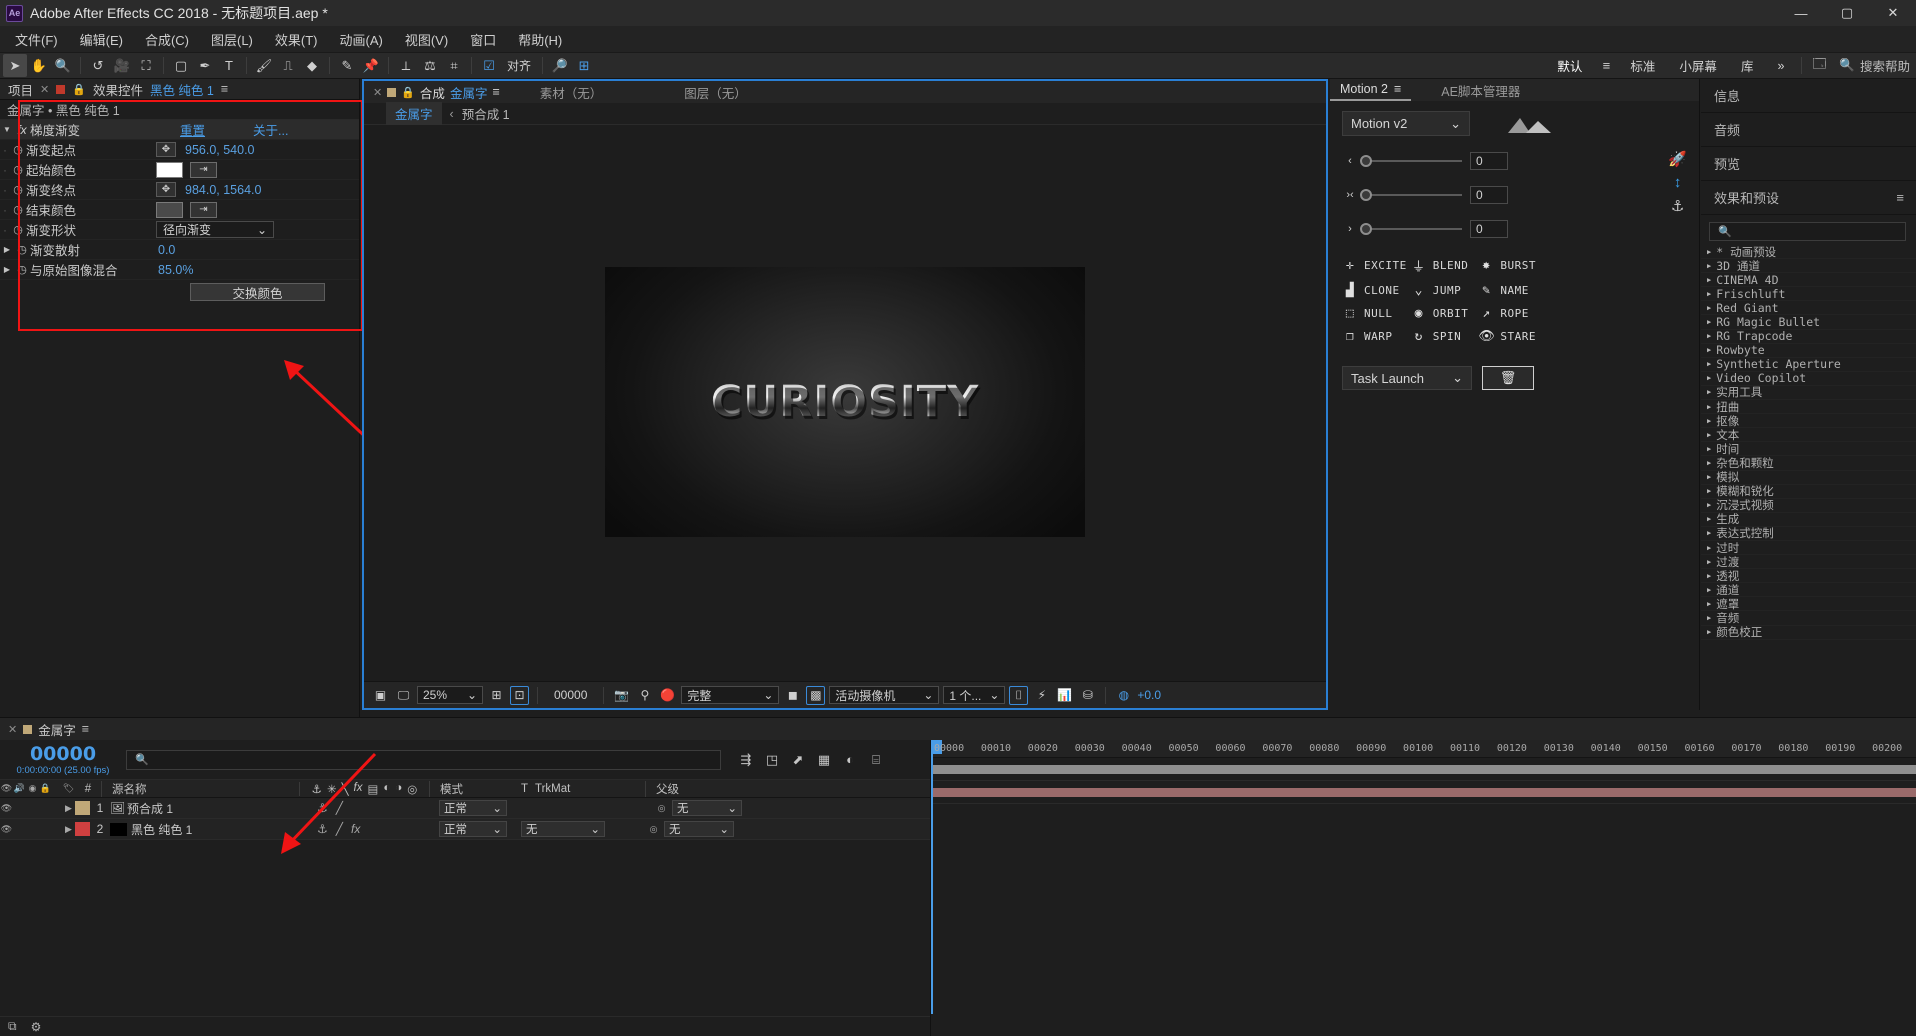 This screenshot has height=1036, width=1916. Describe the element at coordinates (772, 760) in the screenshot. I see `draft-3d-icon: ◳` at that location.